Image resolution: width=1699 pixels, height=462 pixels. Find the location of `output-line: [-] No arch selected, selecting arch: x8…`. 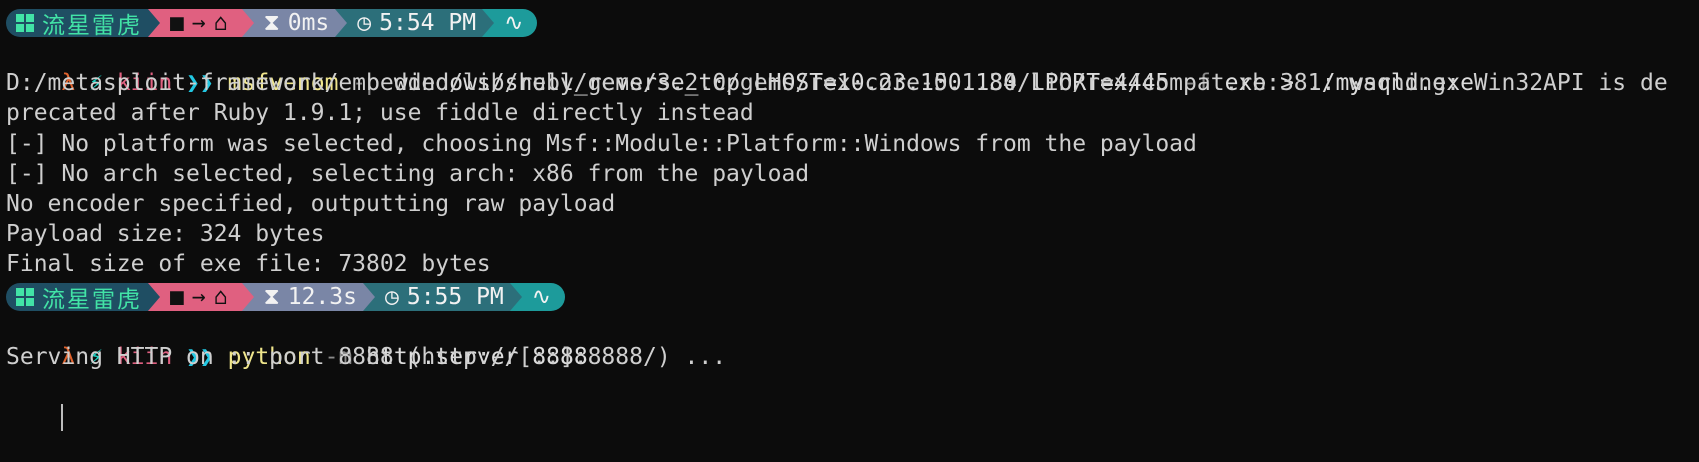

output-line: [-] No arch selected, selecting arch: x8… is located at coordinates (408, 173).